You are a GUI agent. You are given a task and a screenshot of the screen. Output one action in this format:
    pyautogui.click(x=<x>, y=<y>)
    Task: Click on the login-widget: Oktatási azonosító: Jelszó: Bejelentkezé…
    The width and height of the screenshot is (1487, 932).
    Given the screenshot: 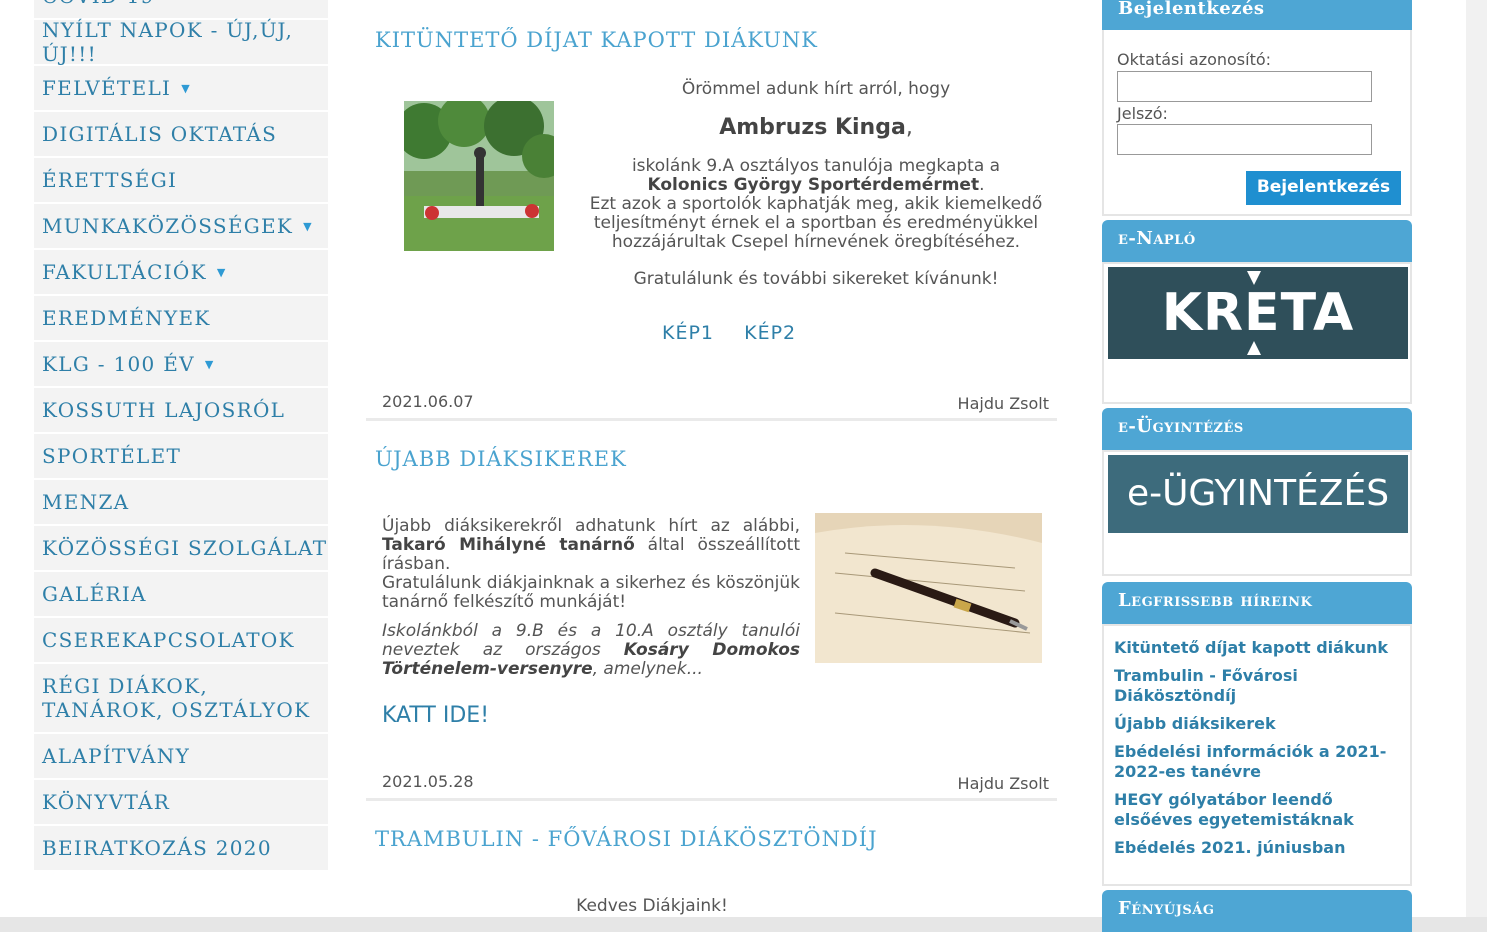 What is the action you would take?
    pyautogui.click(x=1257, y=123)
    